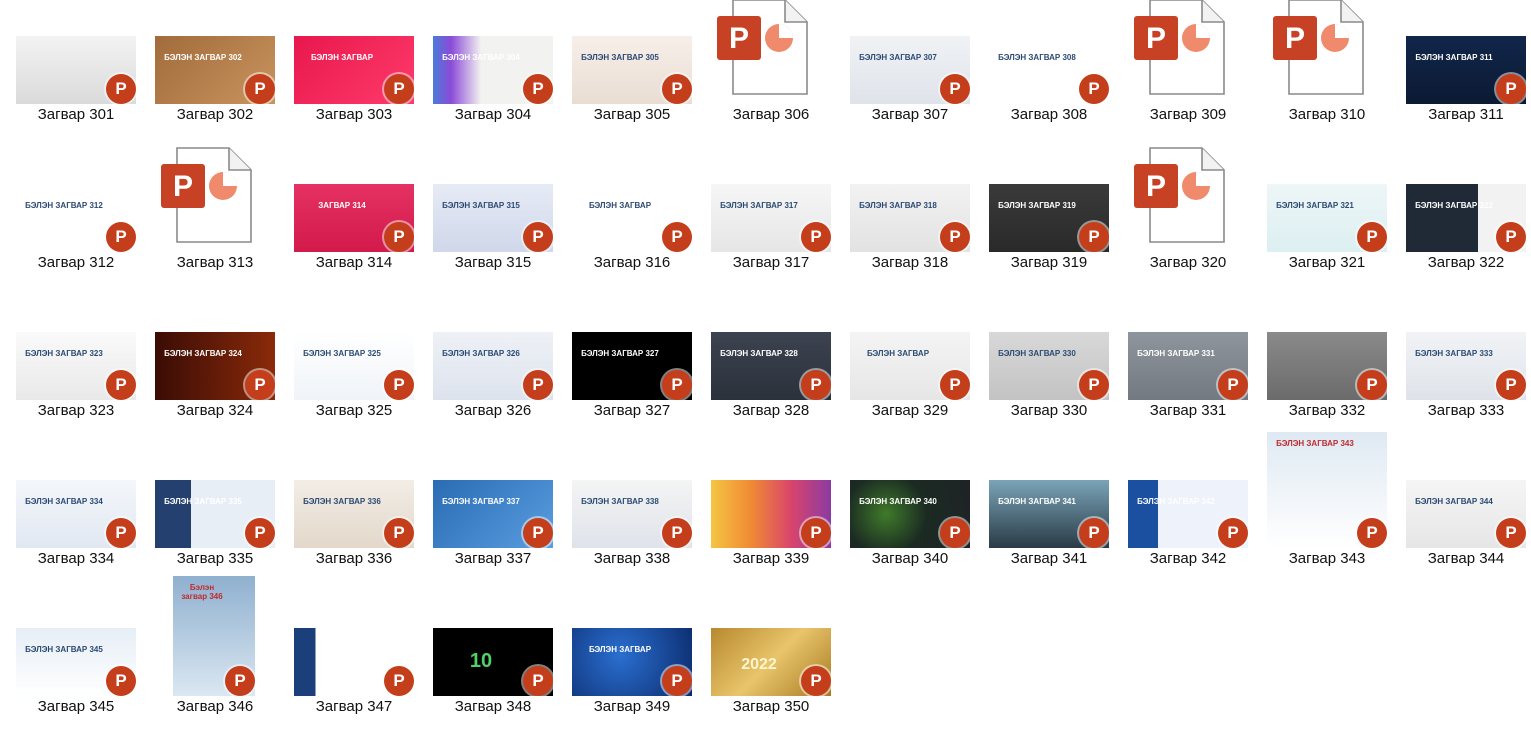  I want to click on slide-title-text: БЭЛЭН ЗАГВАР, so click(620, 649).